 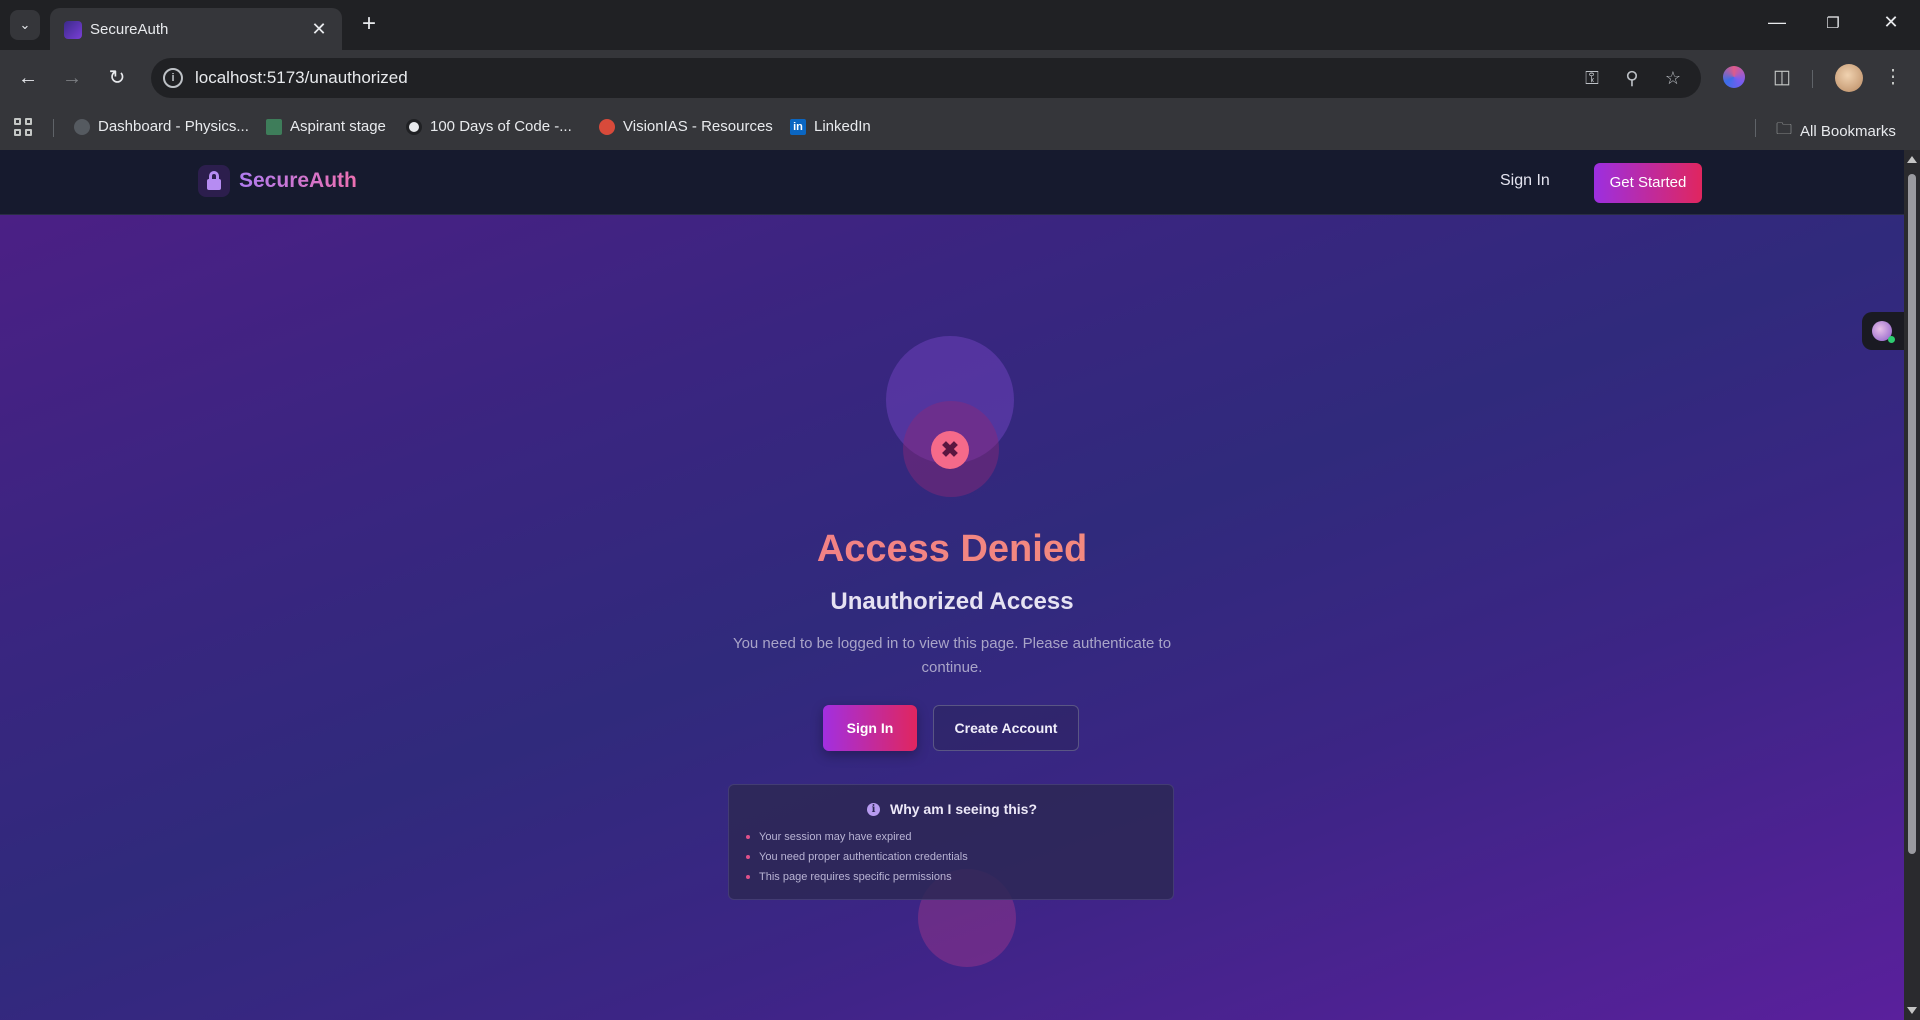 I want to click on why-card-header: i Why am I seeing this?, so click(x=952, y=809).